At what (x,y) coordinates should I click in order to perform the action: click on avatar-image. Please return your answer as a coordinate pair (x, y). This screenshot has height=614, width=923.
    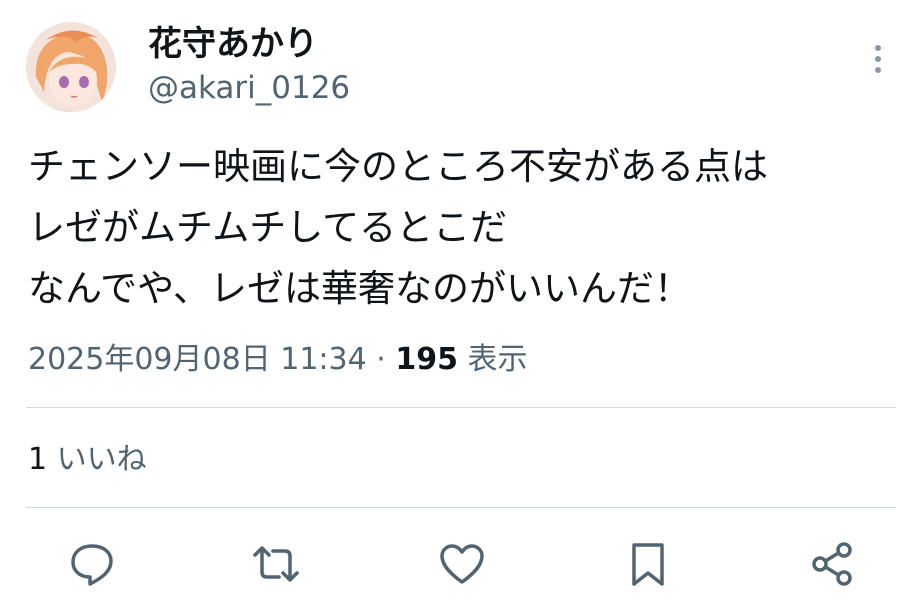
    Looking at the image, I should click on (71, 67).